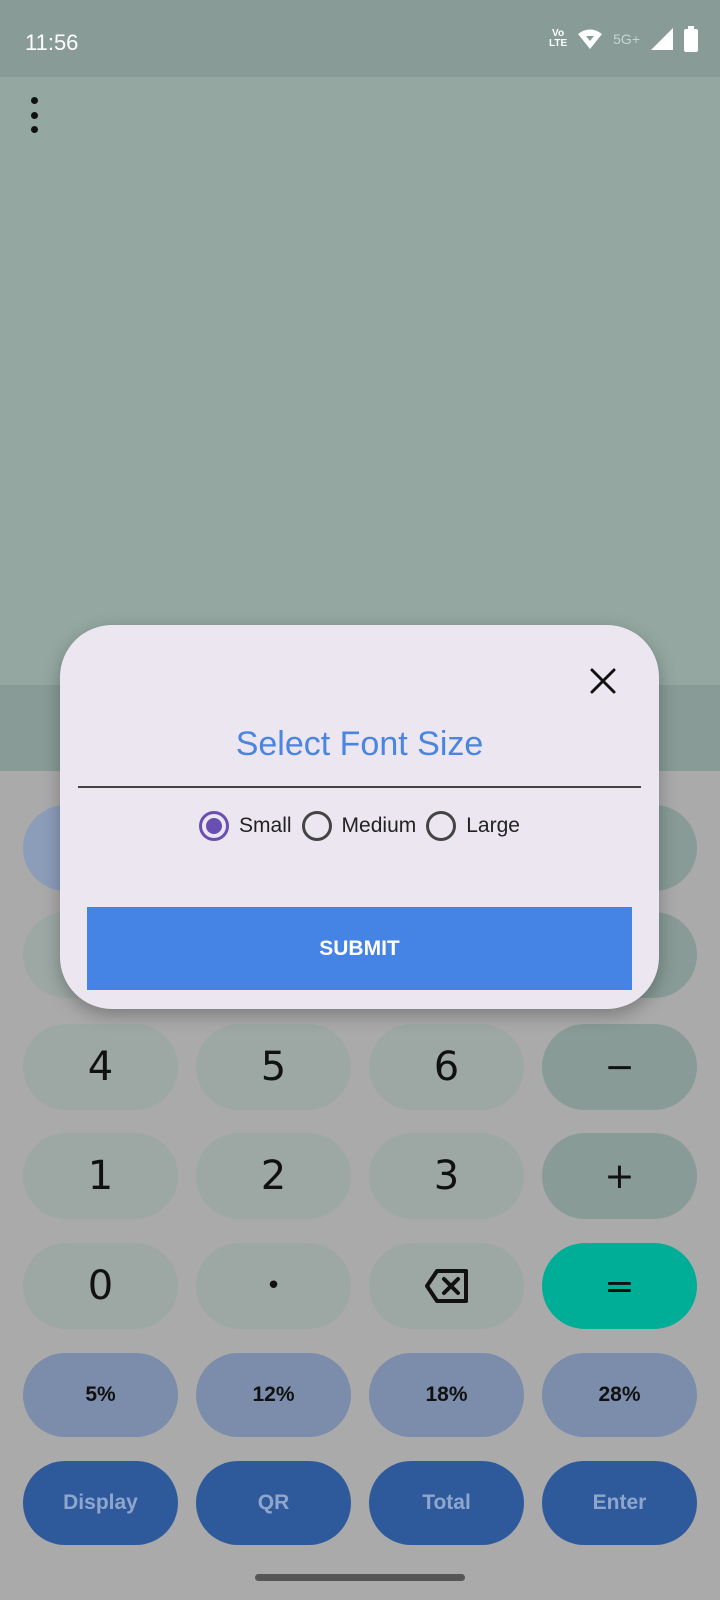 The height and width of the screenshot is (1600, 720). I want to click on digit-1-button: 1, so click(100, 1176).